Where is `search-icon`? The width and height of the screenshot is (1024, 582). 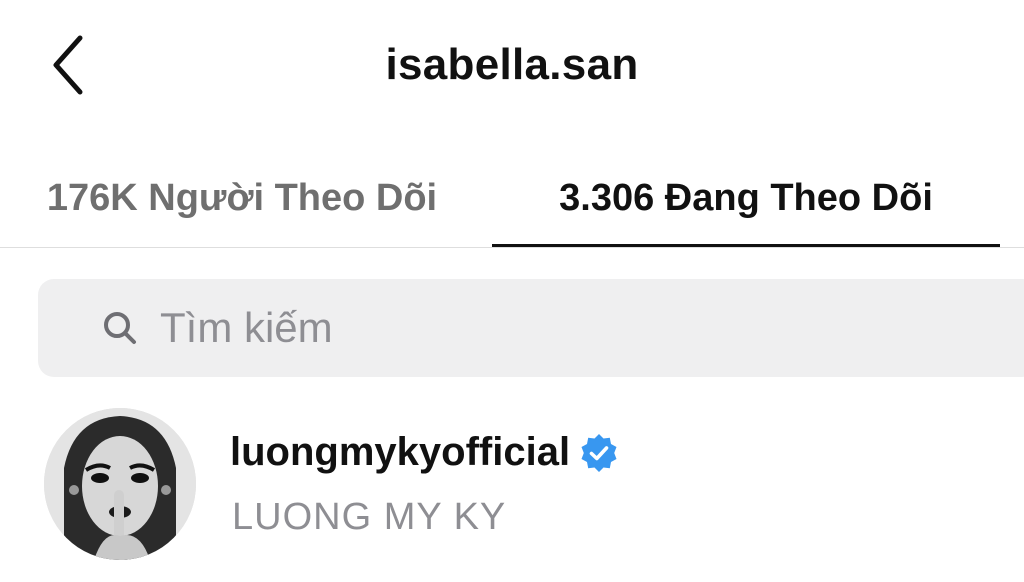 search-icon is located at coordinates (120, 328).